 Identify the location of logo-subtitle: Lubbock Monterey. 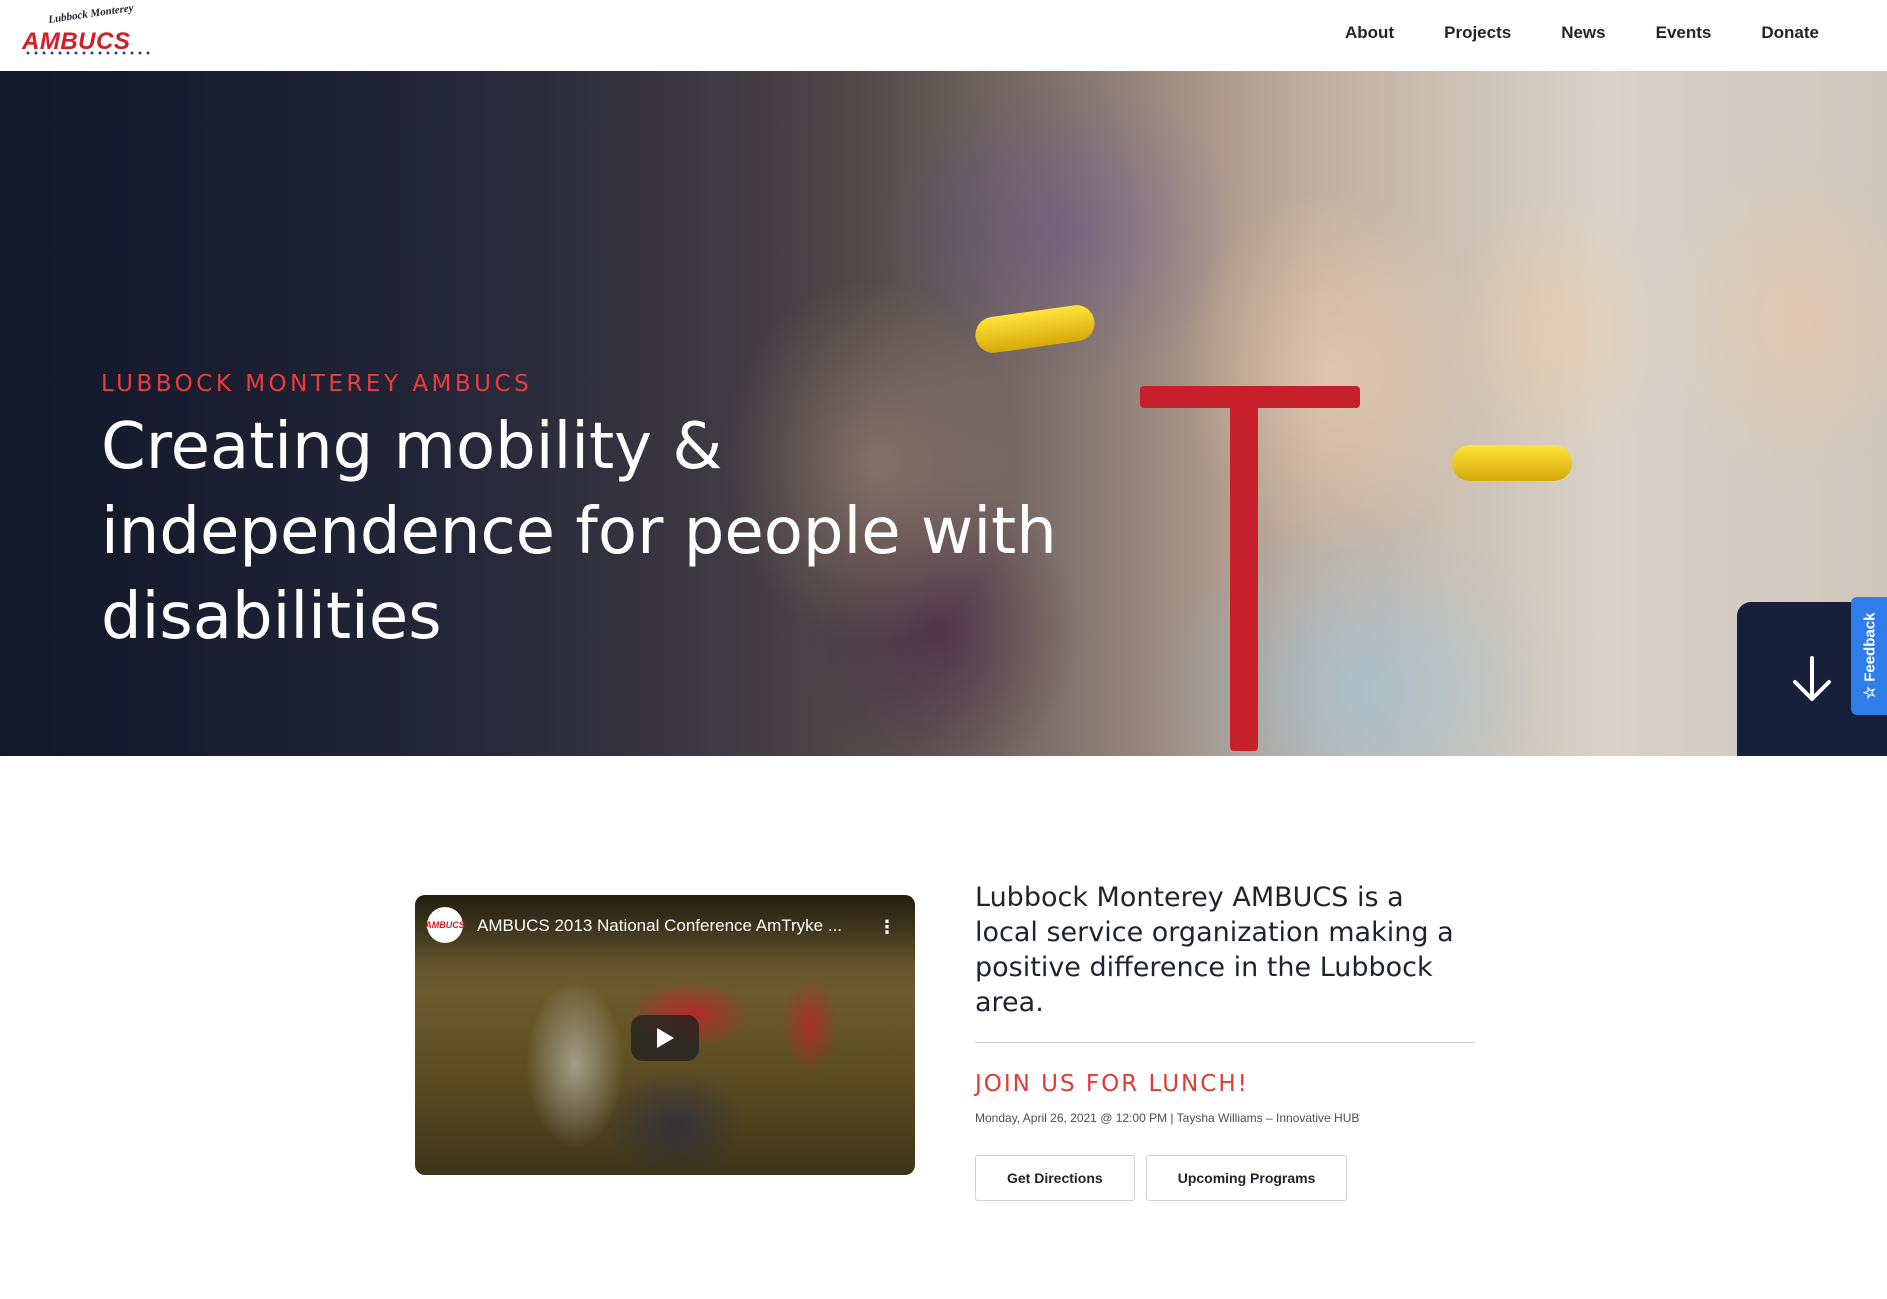
(91, 14).